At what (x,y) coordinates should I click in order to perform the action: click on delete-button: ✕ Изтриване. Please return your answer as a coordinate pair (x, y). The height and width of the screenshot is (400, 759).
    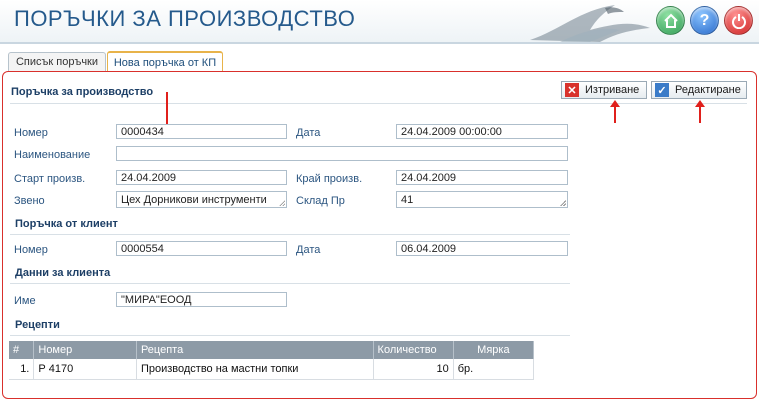
    Looking at the image, I should click on (604, 90).